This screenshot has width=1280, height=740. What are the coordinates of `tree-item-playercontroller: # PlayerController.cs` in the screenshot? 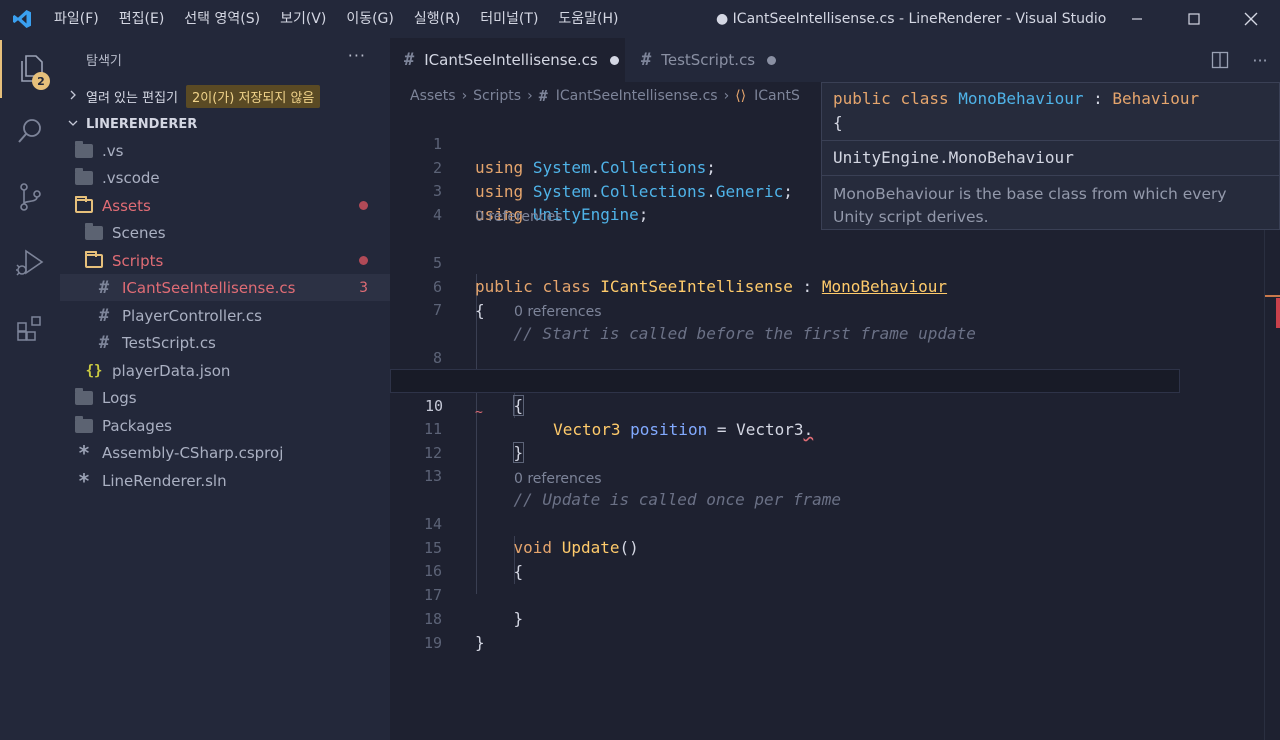 It's located at (225, 315).